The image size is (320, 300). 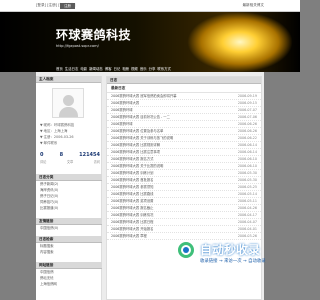 What do you see at coordinates (77, 46) in the screenshot?
I see `site-url: http://fgzpost.sopr.com/` at bounding box center [77, 46].